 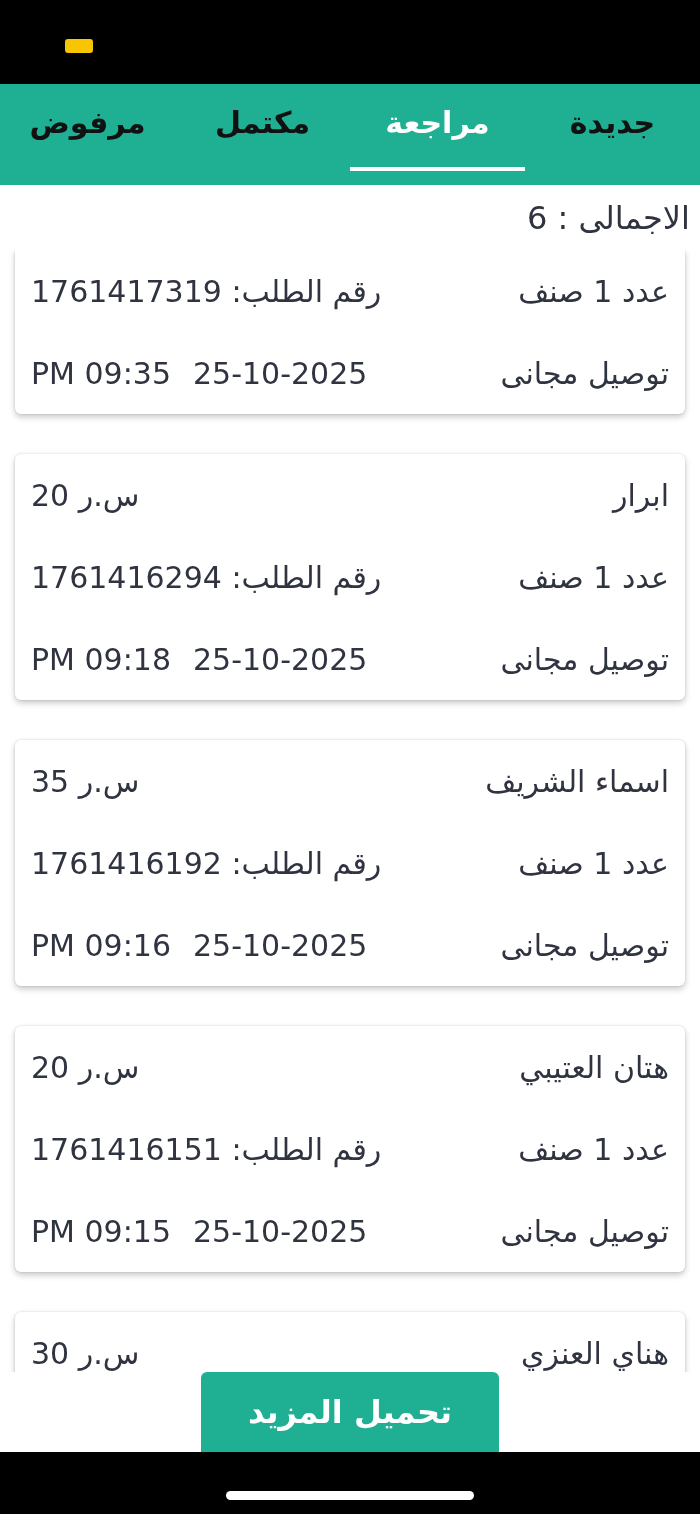 I want to click on order-number: رقم الطلب: 1761417319, so click(x=206, y=291).